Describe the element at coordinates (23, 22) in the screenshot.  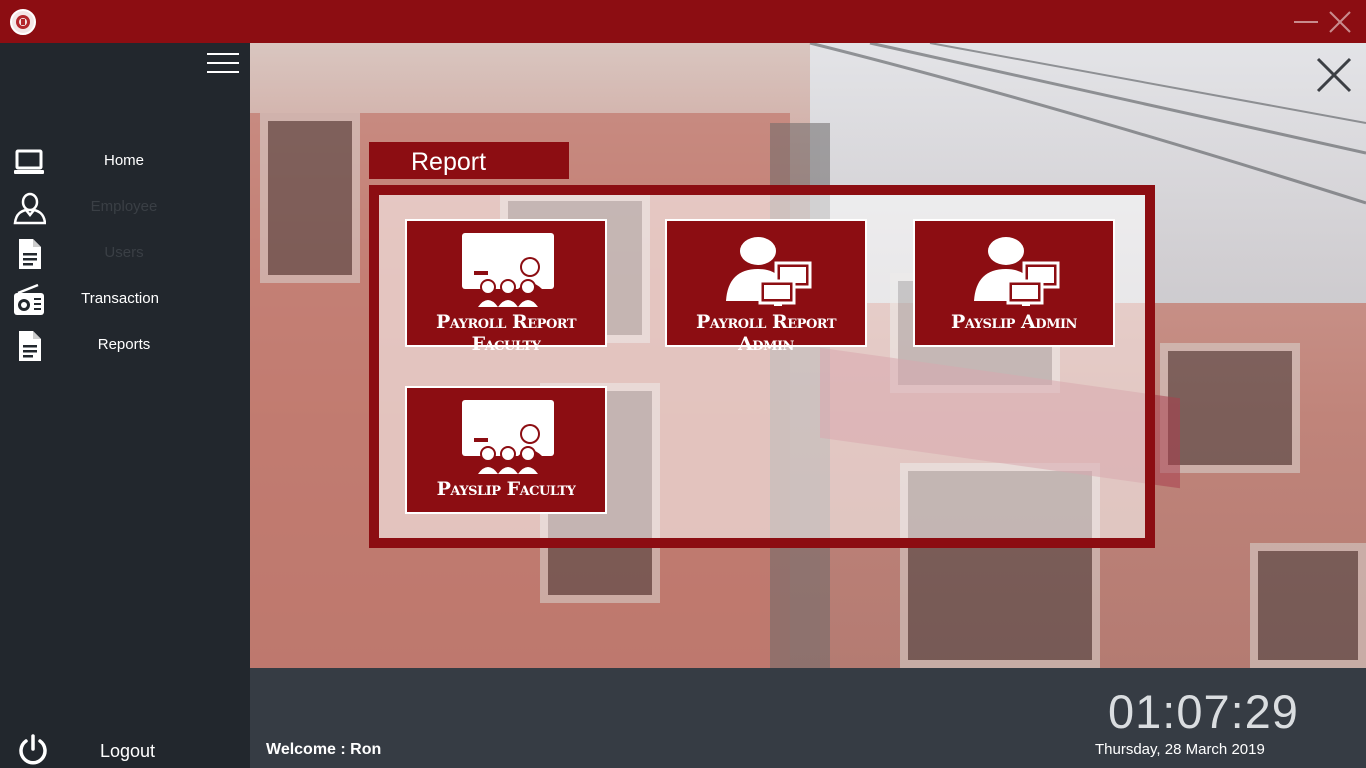
I see `school-logo` at that location.